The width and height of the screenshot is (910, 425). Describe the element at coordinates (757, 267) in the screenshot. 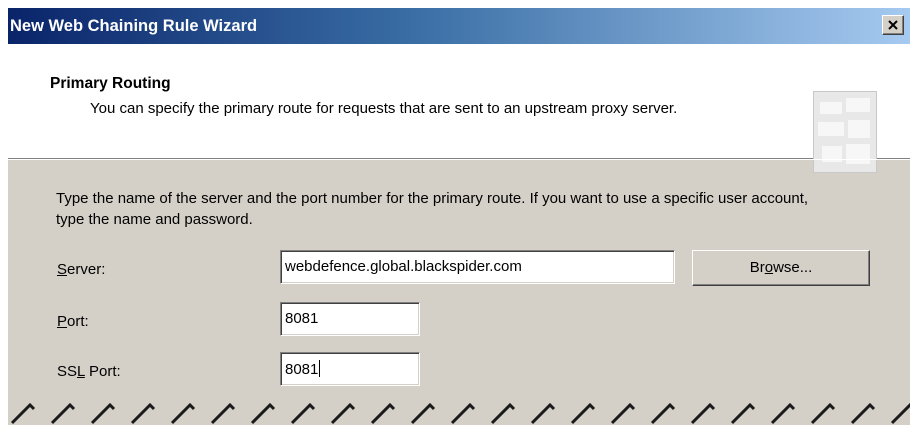

I see `browse-label-before: Br` at that location.